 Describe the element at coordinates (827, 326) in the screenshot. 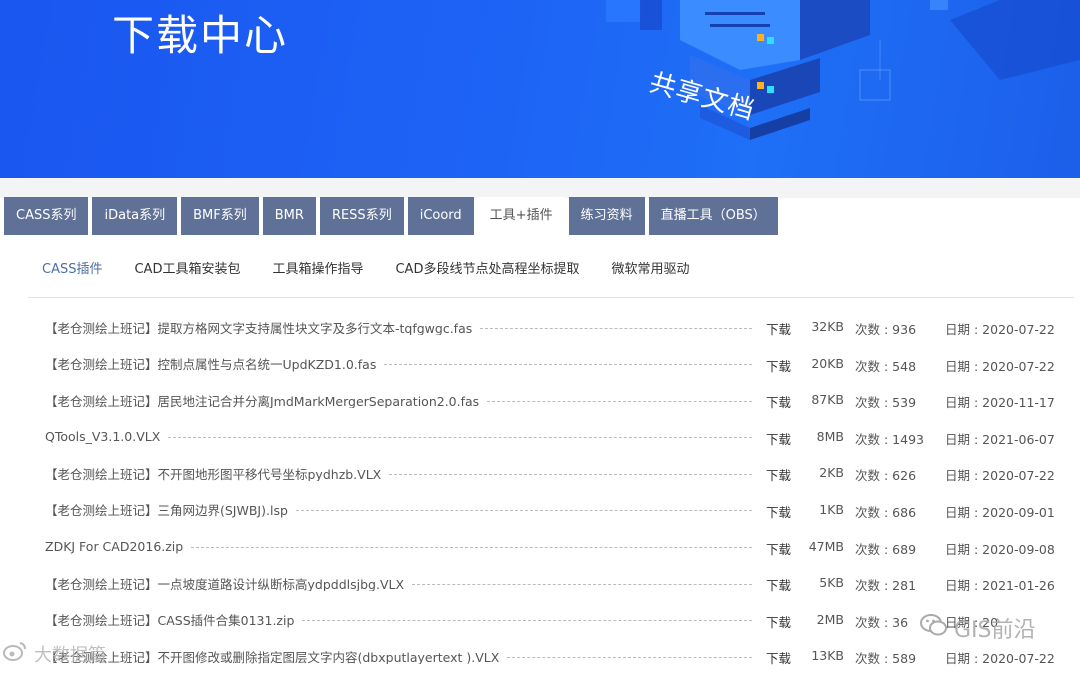

I see `file-size: 32KB` at that location.